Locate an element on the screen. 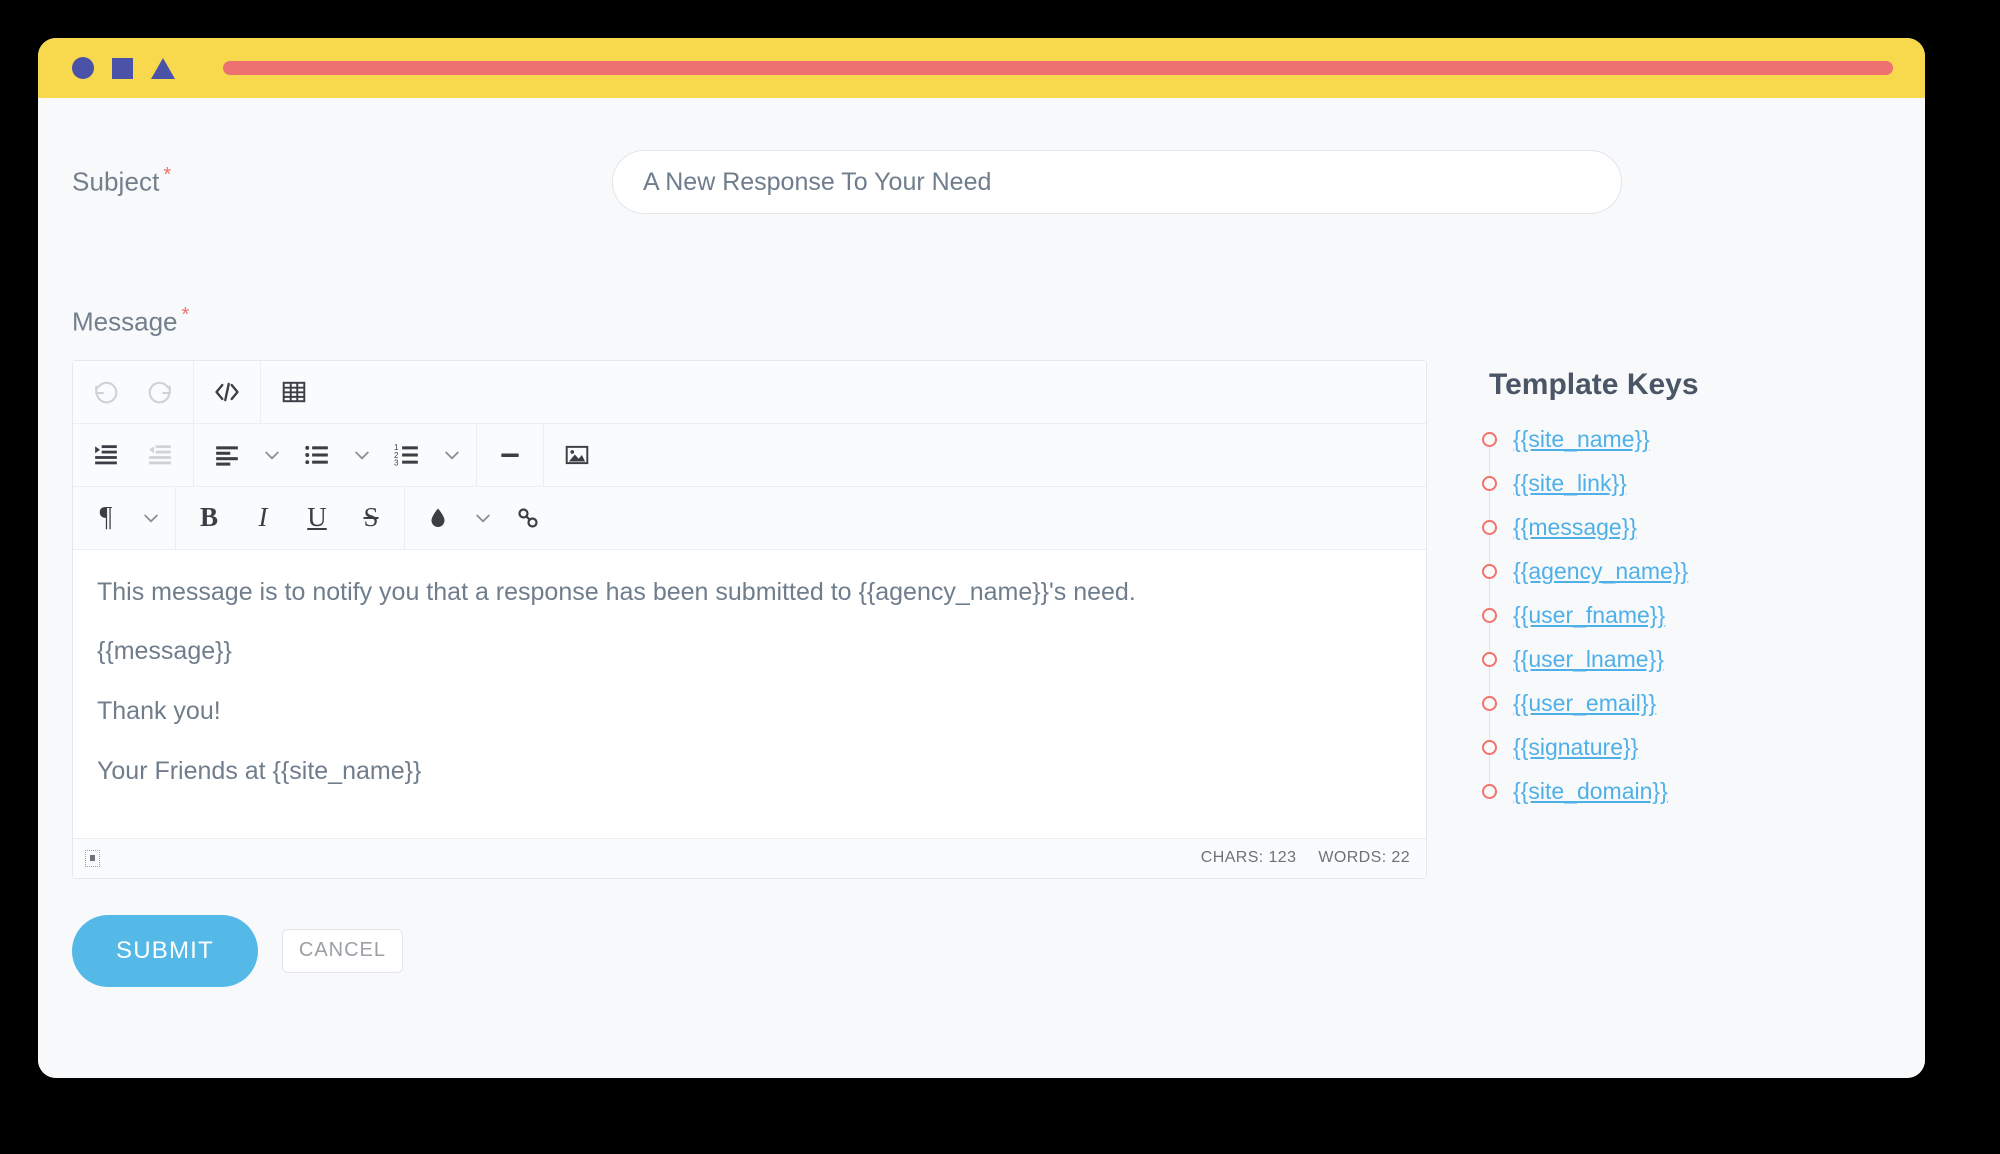  list-item: {{site_domain}} is located at coordinates (1679, 792).